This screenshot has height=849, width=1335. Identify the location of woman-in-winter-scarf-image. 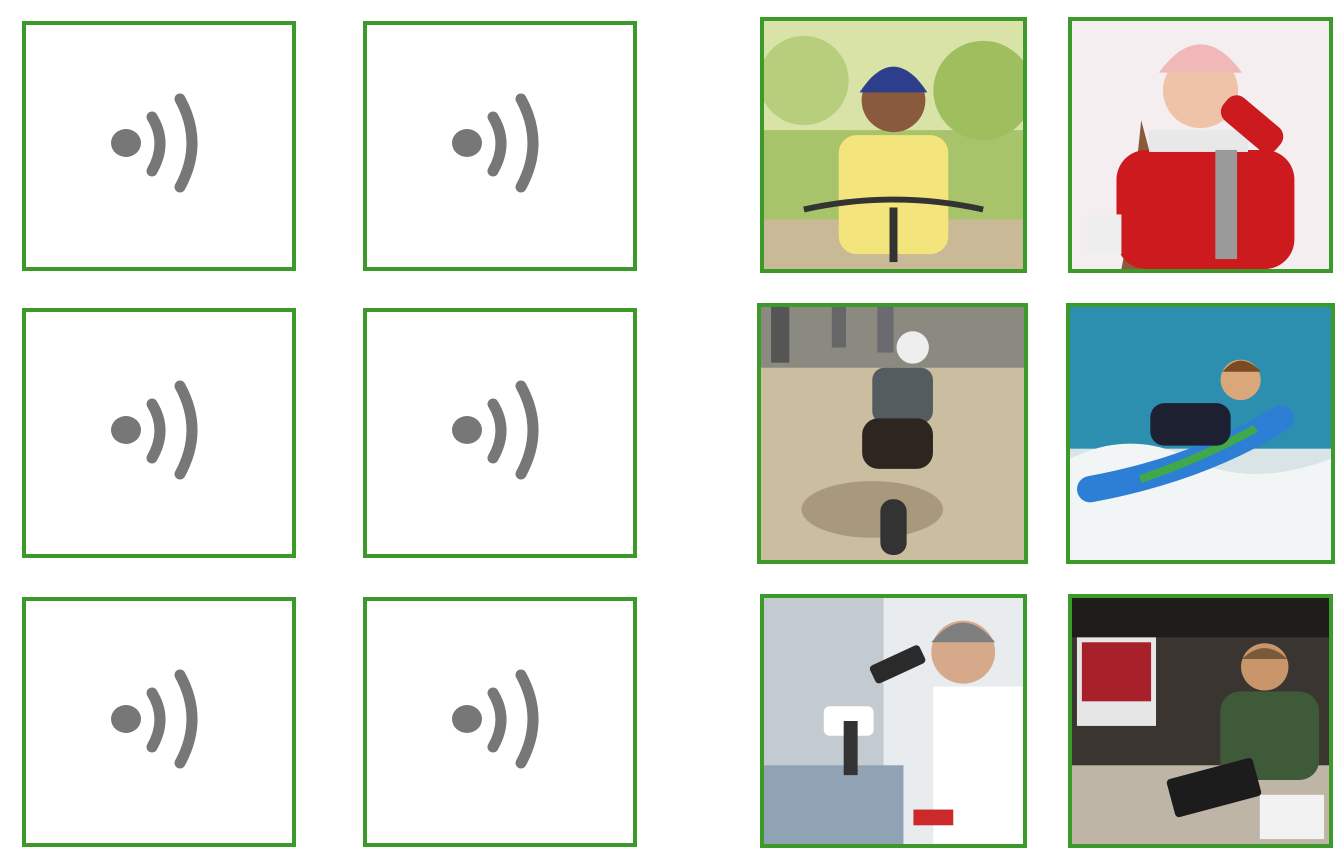
(1200, 145).